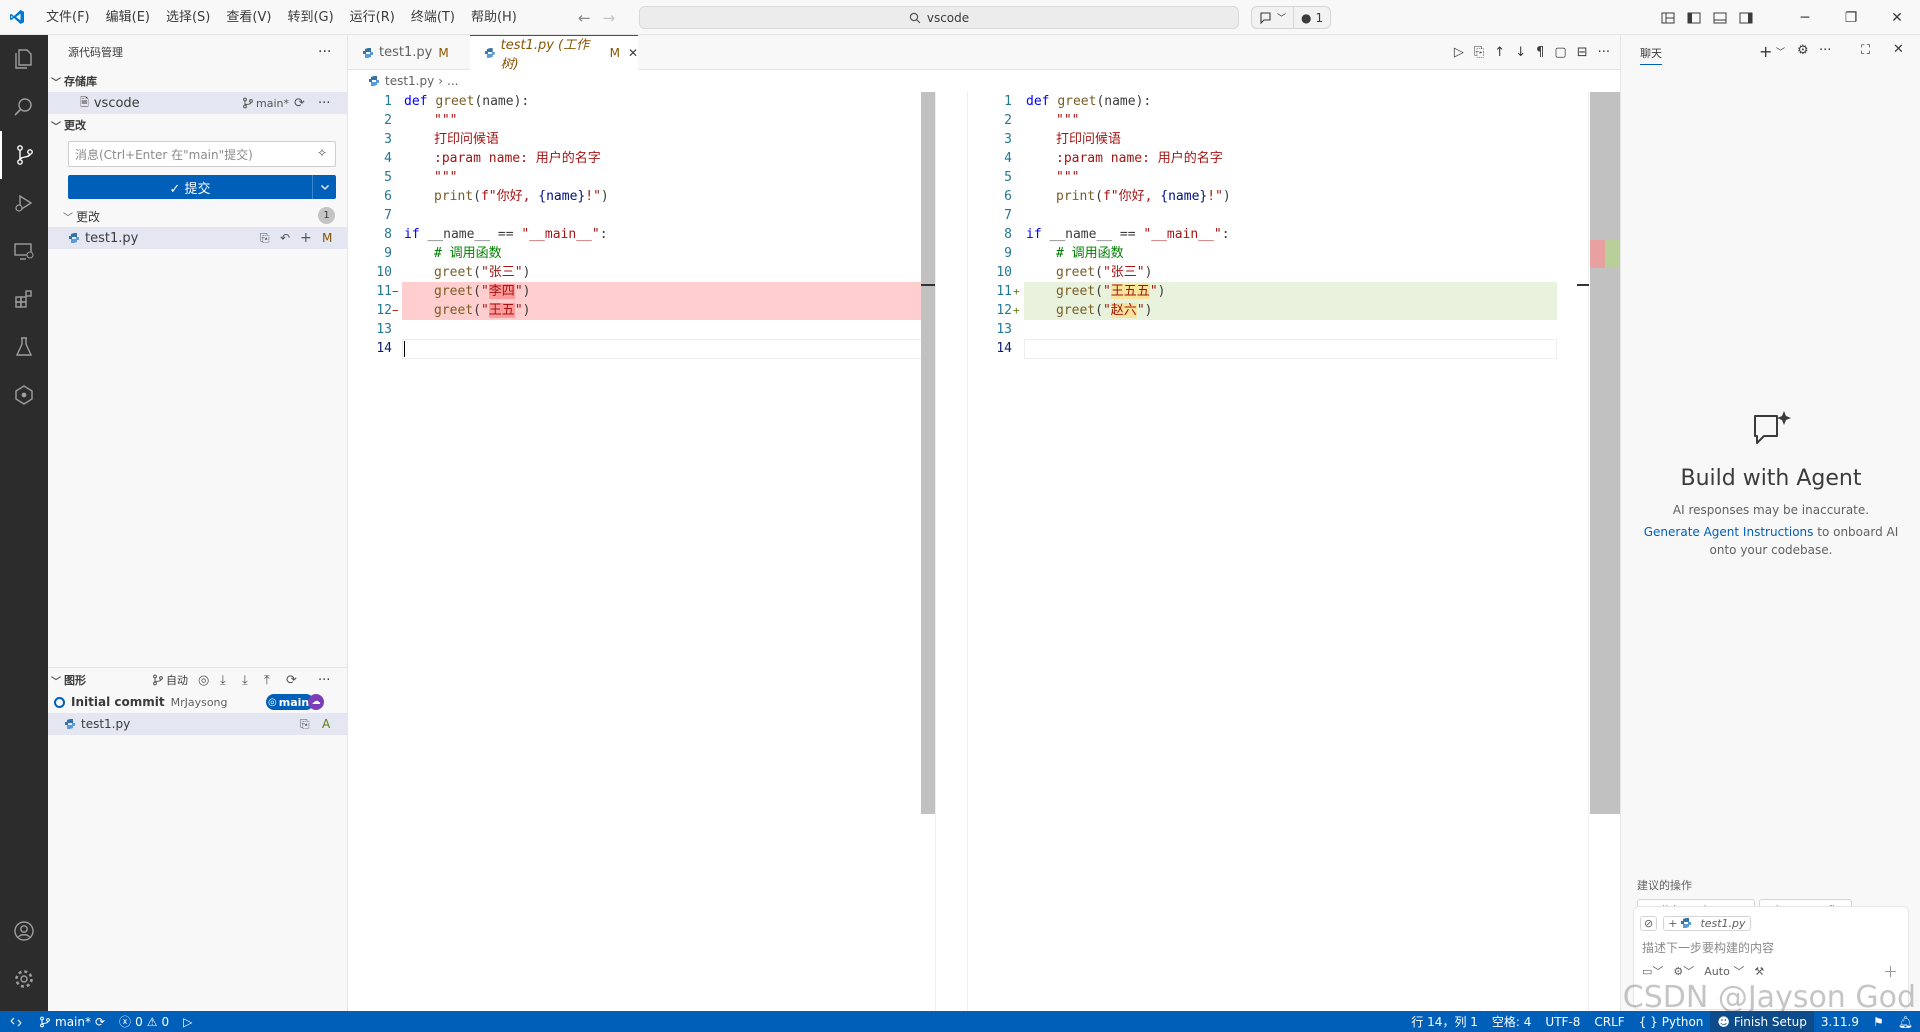 Image resolution: width=1920 pixels, height=1032 pixels. I want to click on python-version: 3.11.9, so click(1840, 1021).